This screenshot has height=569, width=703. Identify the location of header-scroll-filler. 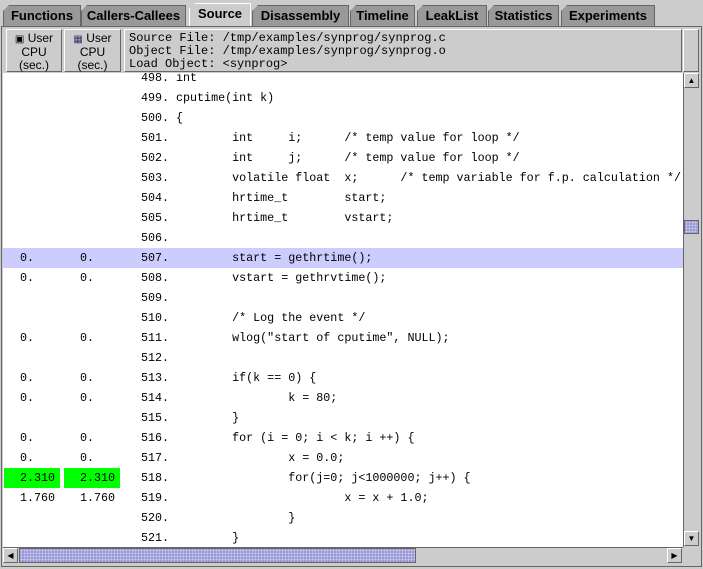
(691, 50).